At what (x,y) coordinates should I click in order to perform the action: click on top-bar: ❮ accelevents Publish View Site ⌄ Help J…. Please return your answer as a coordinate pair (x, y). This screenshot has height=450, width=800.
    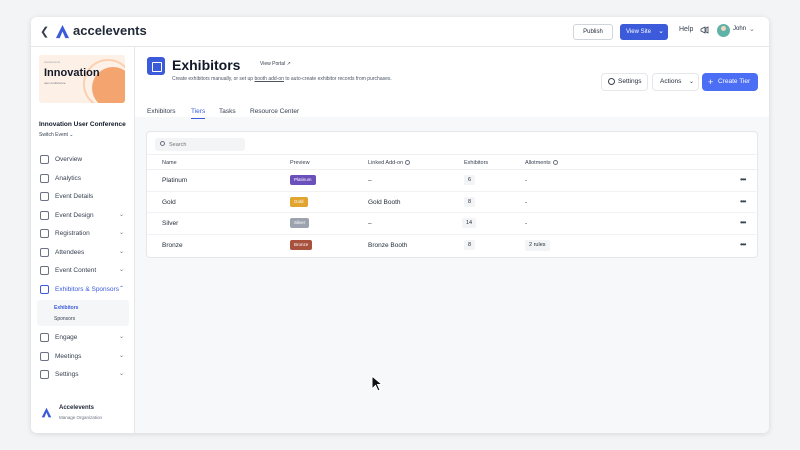
    Looking at the image, I should click on (400, 32).